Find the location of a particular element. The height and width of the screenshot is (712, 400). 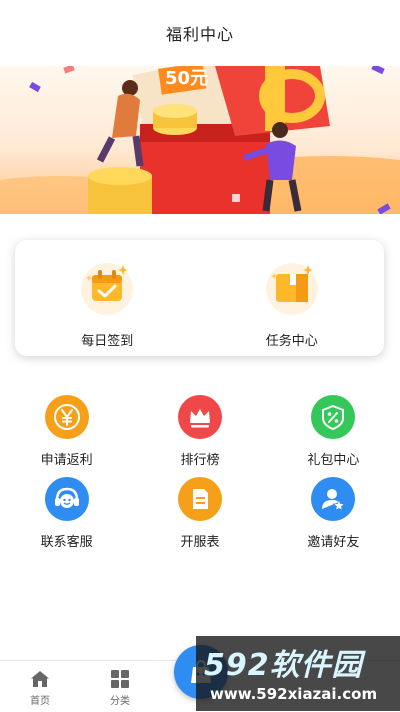

calendar-check-icon is located at coordinates (107, 289).